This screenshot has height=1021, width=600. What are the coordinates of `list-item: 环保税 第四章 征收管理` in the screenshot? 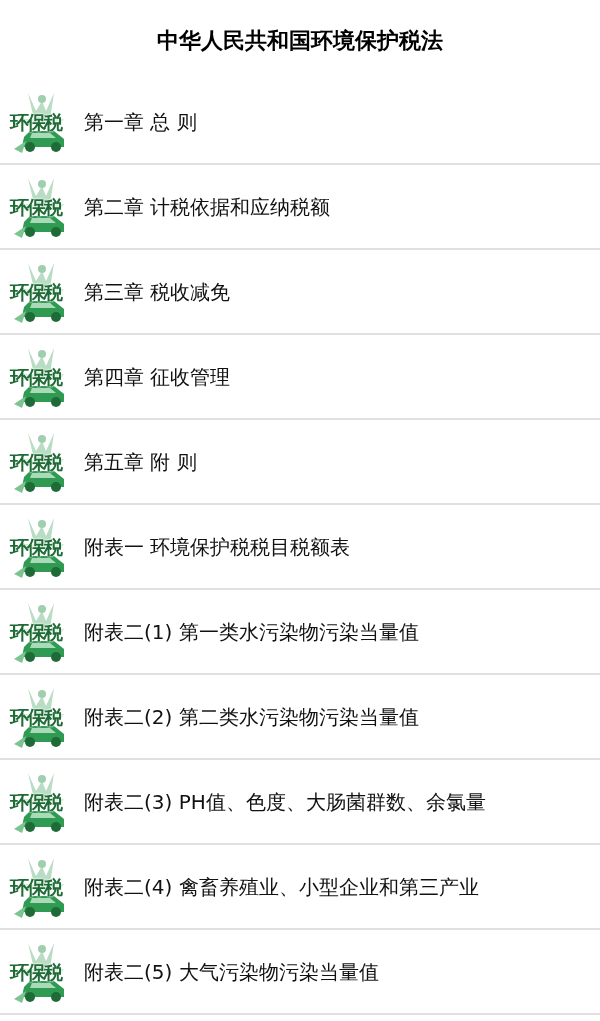 It's located at (300, 377).